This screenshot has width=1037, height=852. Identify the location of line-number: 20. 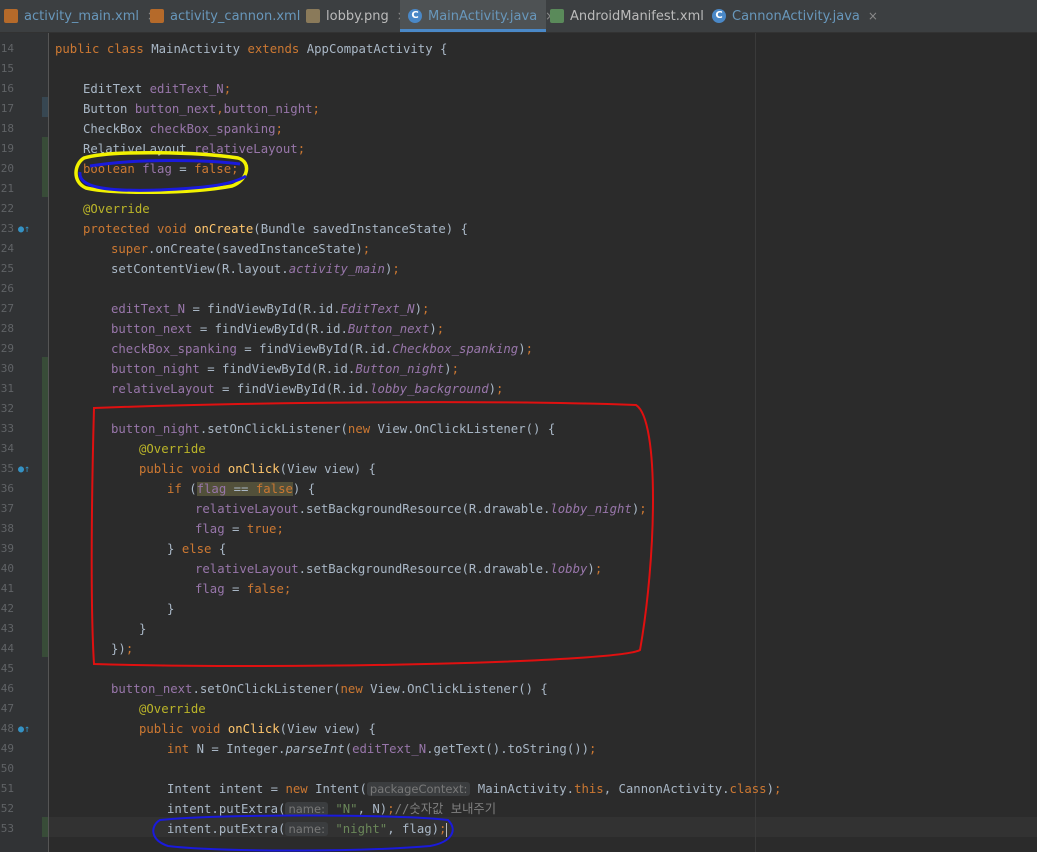
(7, 169).